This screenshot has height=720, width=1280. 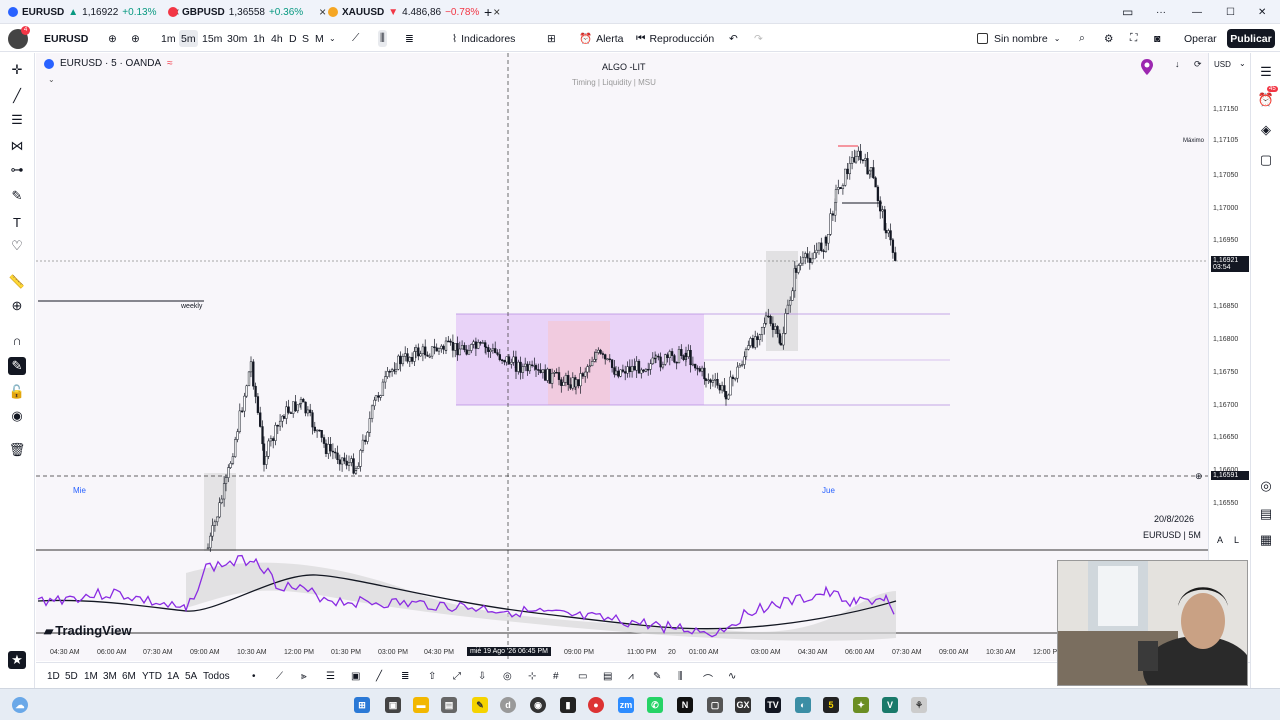 What do you see at coordinates (405, 676) in the screenshot?
I see `levels-tool-icon: ≣` at bounding box center [405, 676].